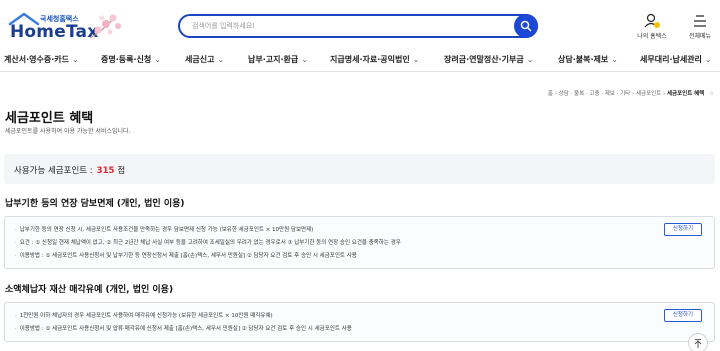 This screenshot has height=351, width=720. I want to click on all-menu-label: 전체메뉴, so click(700, 36).